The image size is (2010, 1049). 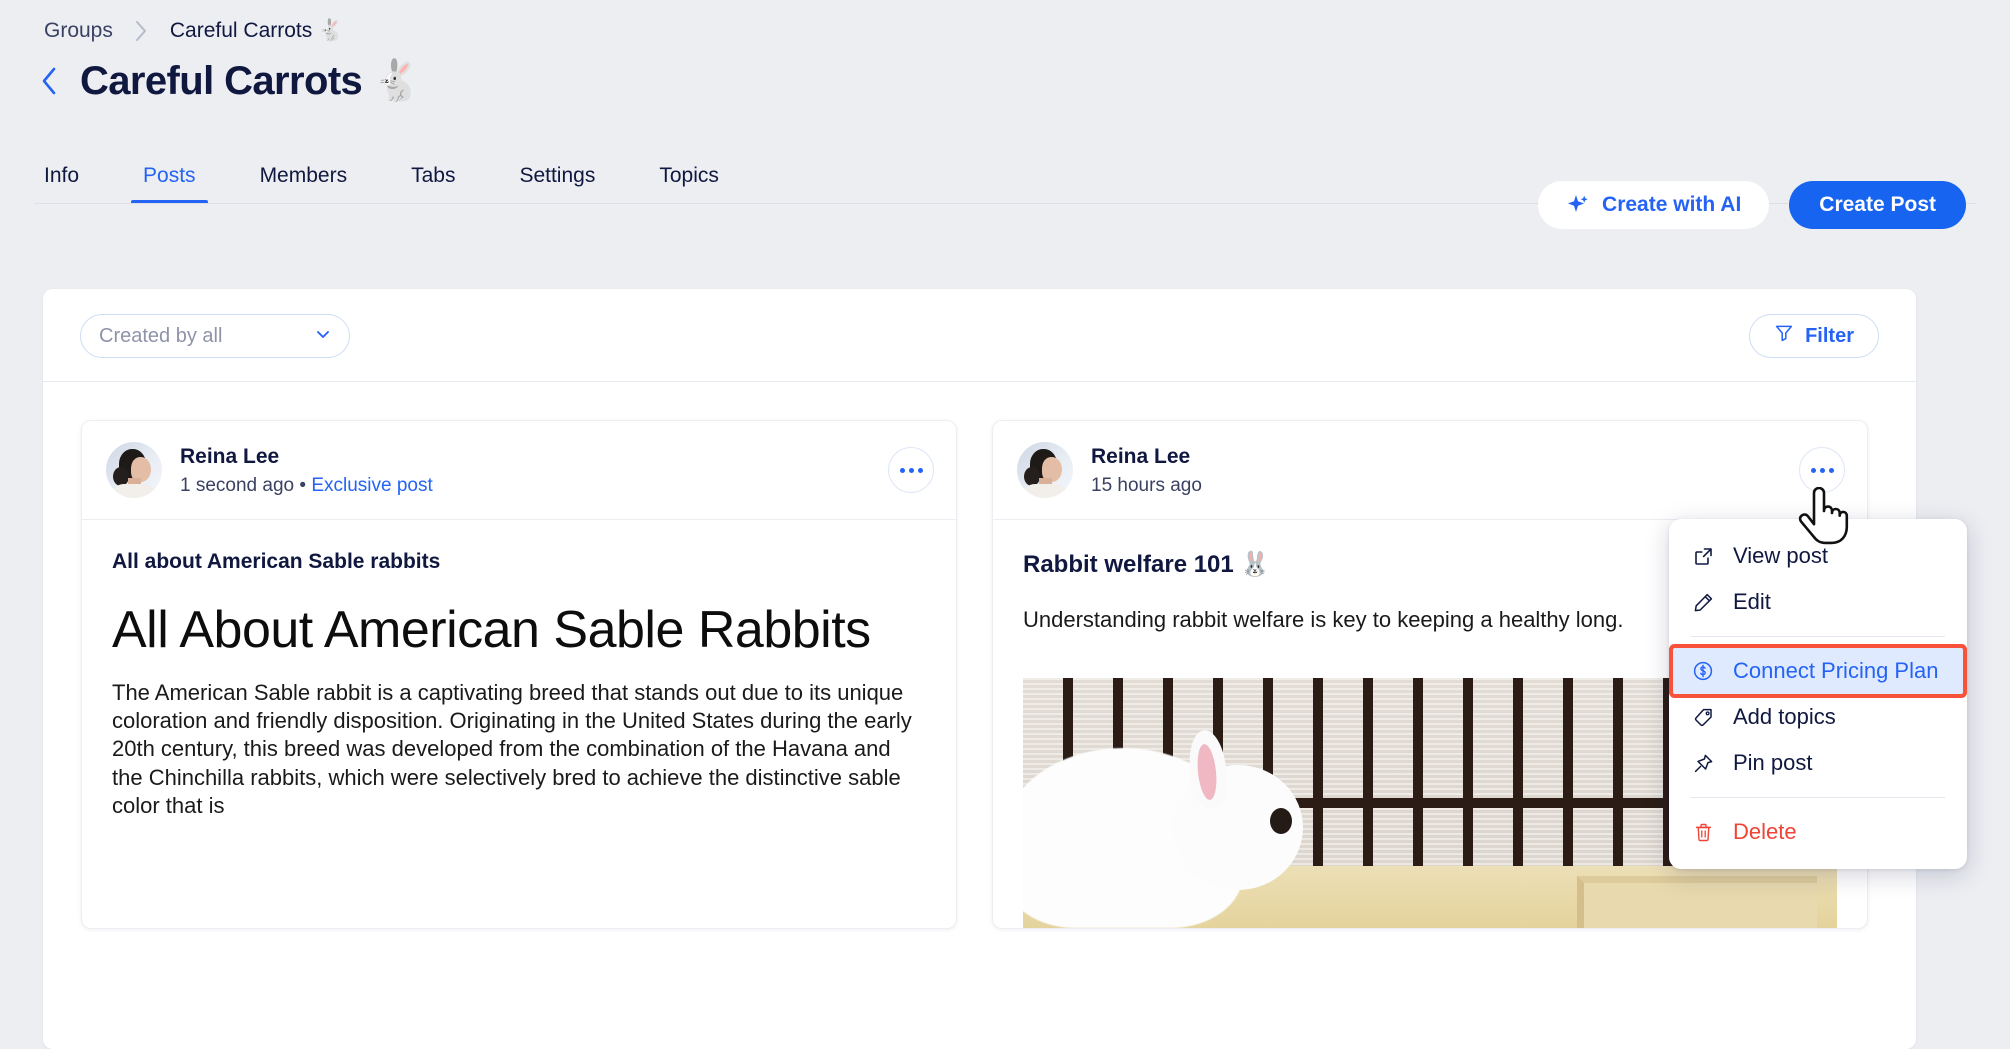 I want to click on created-by-select: Created by all, so click(x=215, y=336).